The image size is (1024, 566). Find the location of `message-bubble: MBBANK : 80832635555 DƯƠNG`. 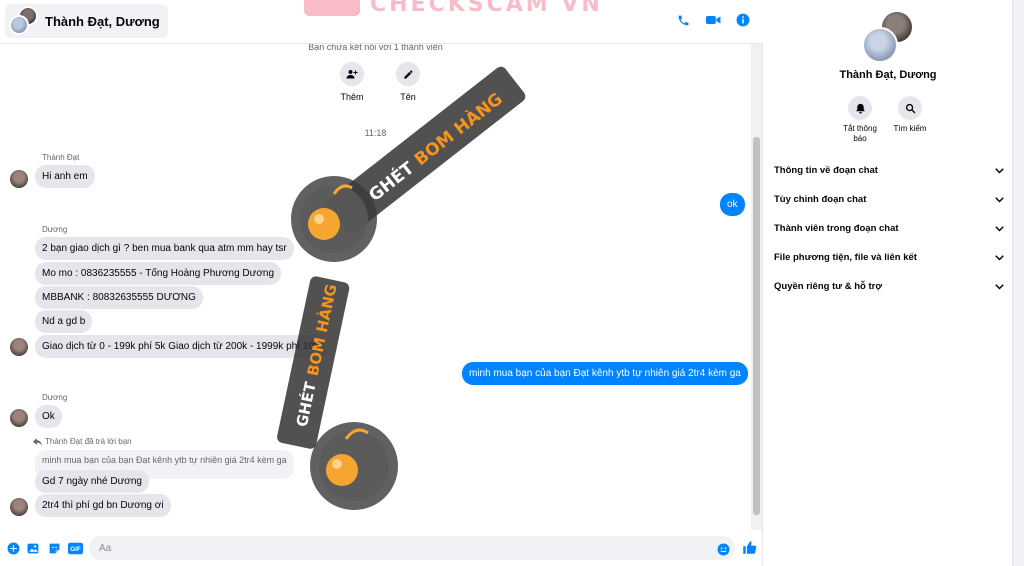

message-bubble: MBBANK : 80832635555 DƯƠNG is located at coordinates (119, 297).